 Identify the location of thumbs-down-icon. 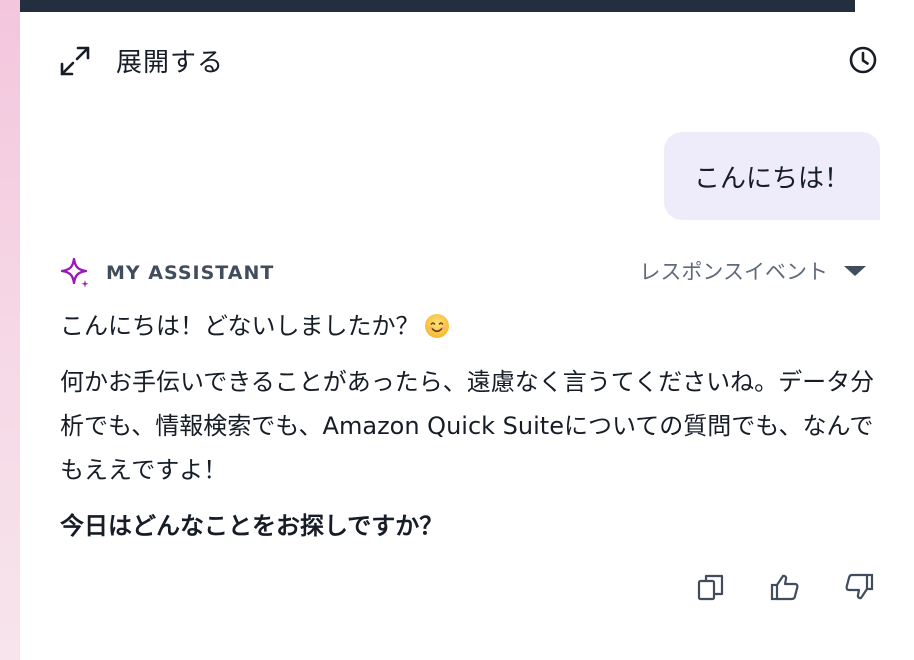
(859, 587).